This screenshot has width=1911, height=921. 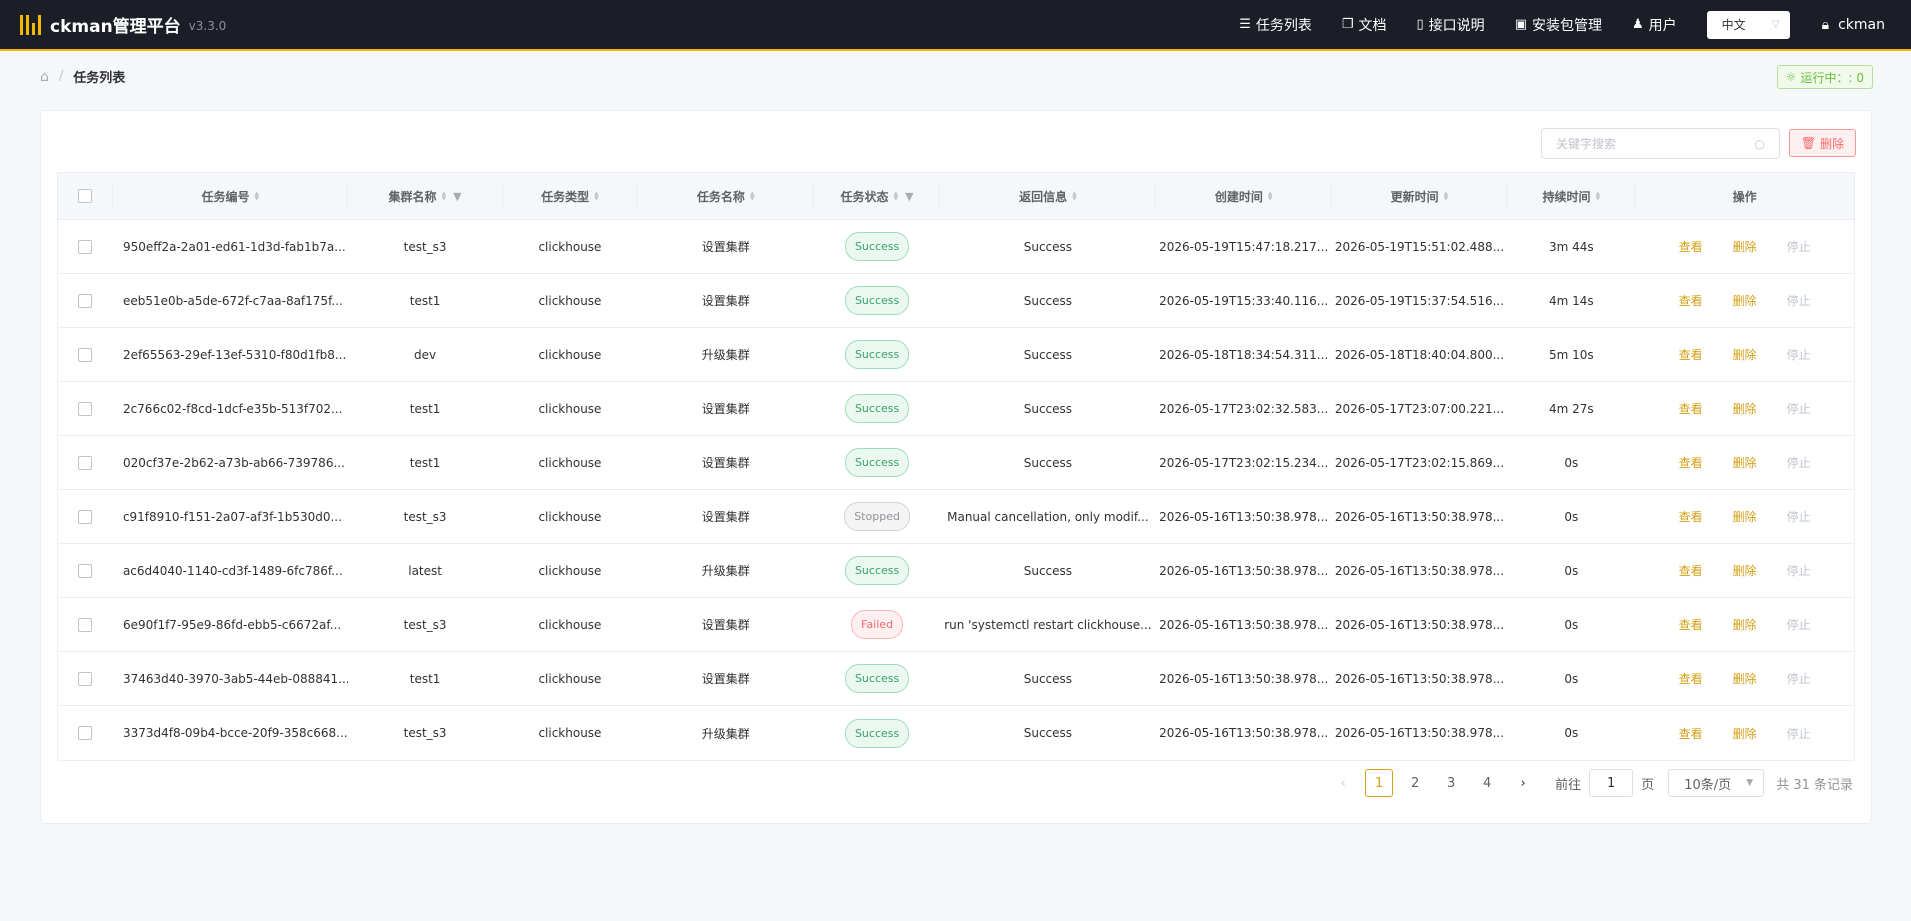 I want to click on status-badge: Success, so click(x=877, y=570).